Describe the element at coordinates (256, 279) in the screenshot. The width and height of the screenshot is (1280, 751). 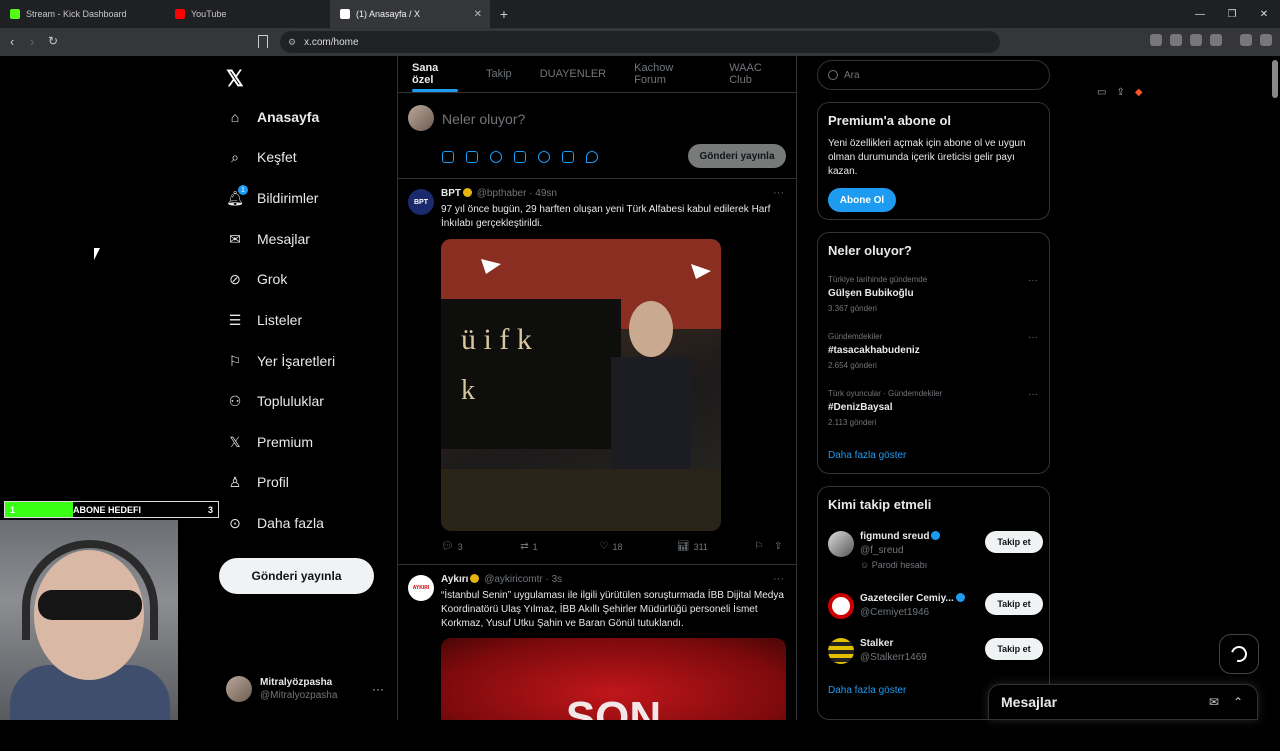
I see `nav-item-grok: ⊘ Grok` at that location.